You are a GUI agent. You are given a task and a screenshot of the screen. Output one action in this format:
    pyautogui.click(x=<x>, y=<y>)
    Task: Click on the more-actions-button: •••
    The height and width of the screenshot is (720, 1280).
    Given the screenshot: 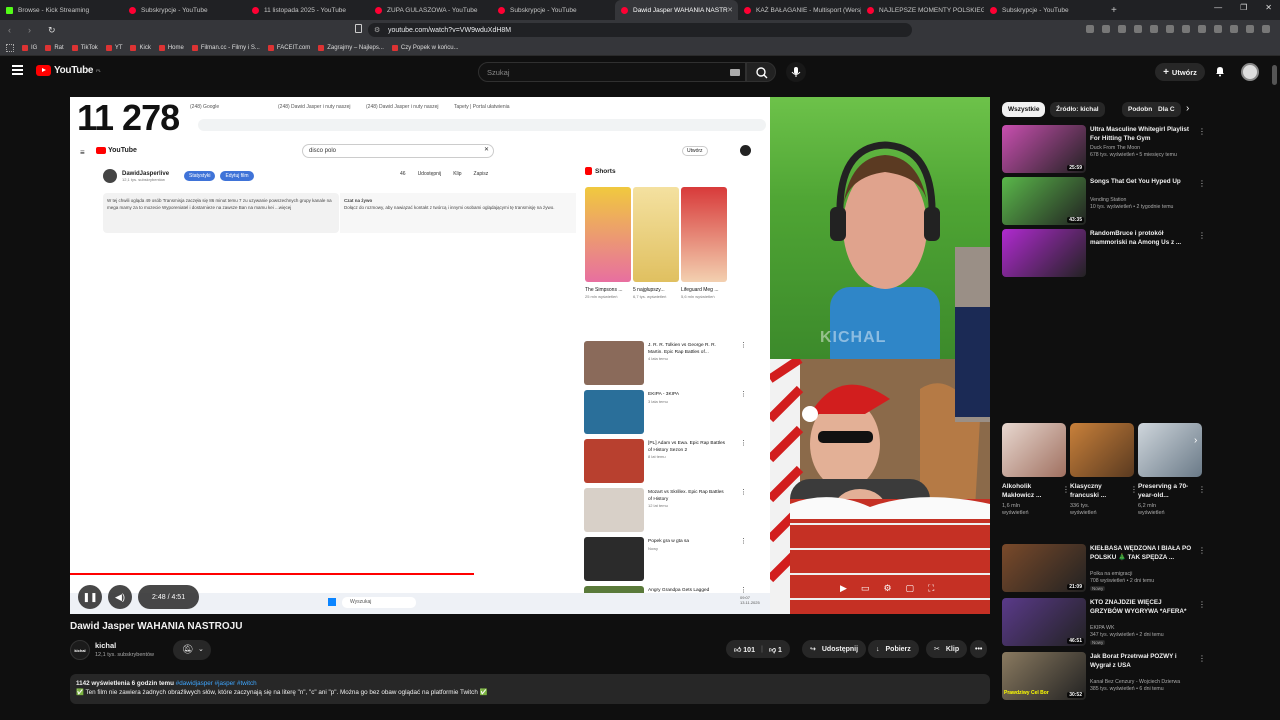 What is the action you would take?
    pyautogui.click(x=979, y=649)
    